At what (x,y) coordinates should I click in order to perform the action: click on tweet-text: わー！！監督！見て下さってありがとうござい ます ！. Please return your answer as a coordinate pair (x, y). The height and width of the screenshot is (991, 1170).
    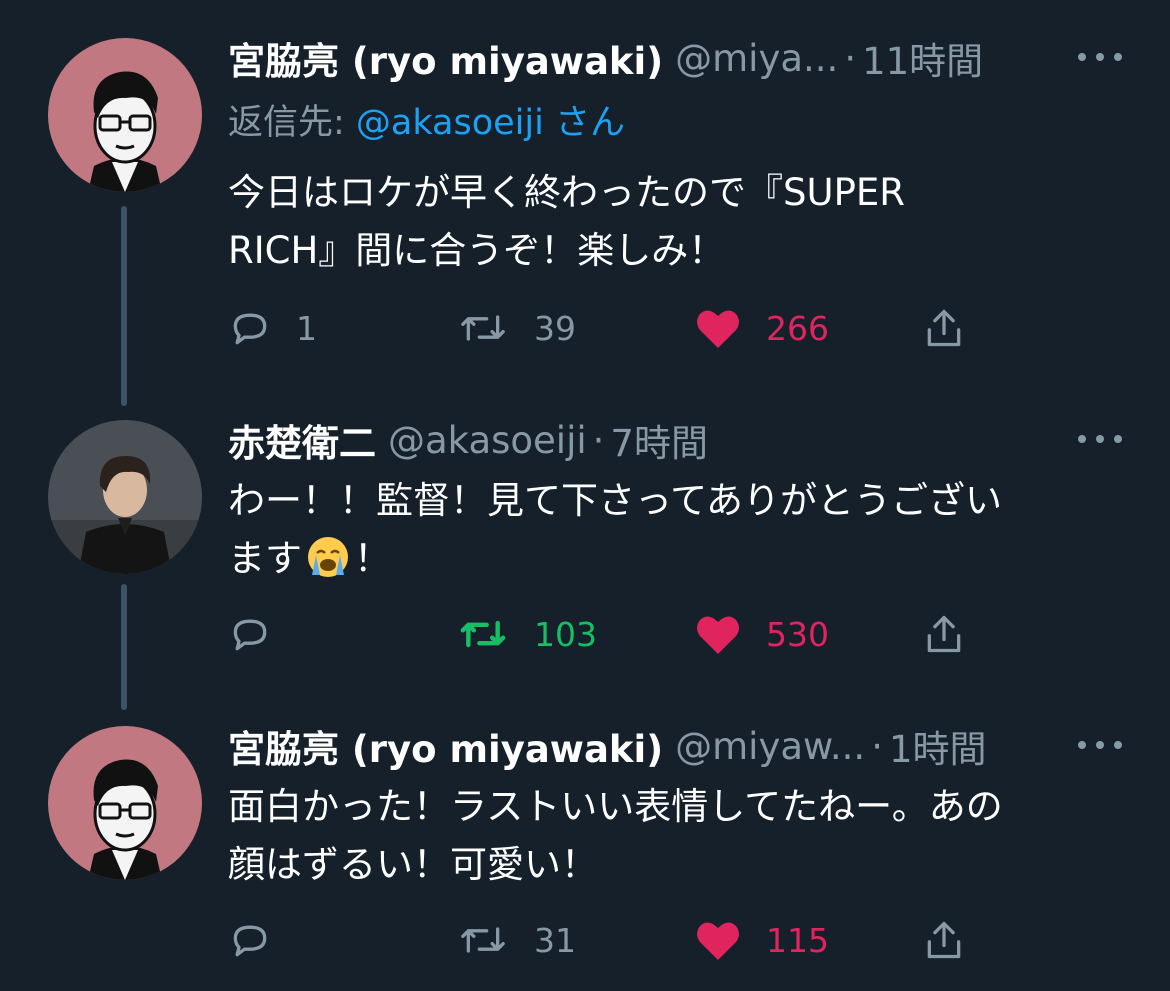
    Looking at the image, I should click on (673, 530).